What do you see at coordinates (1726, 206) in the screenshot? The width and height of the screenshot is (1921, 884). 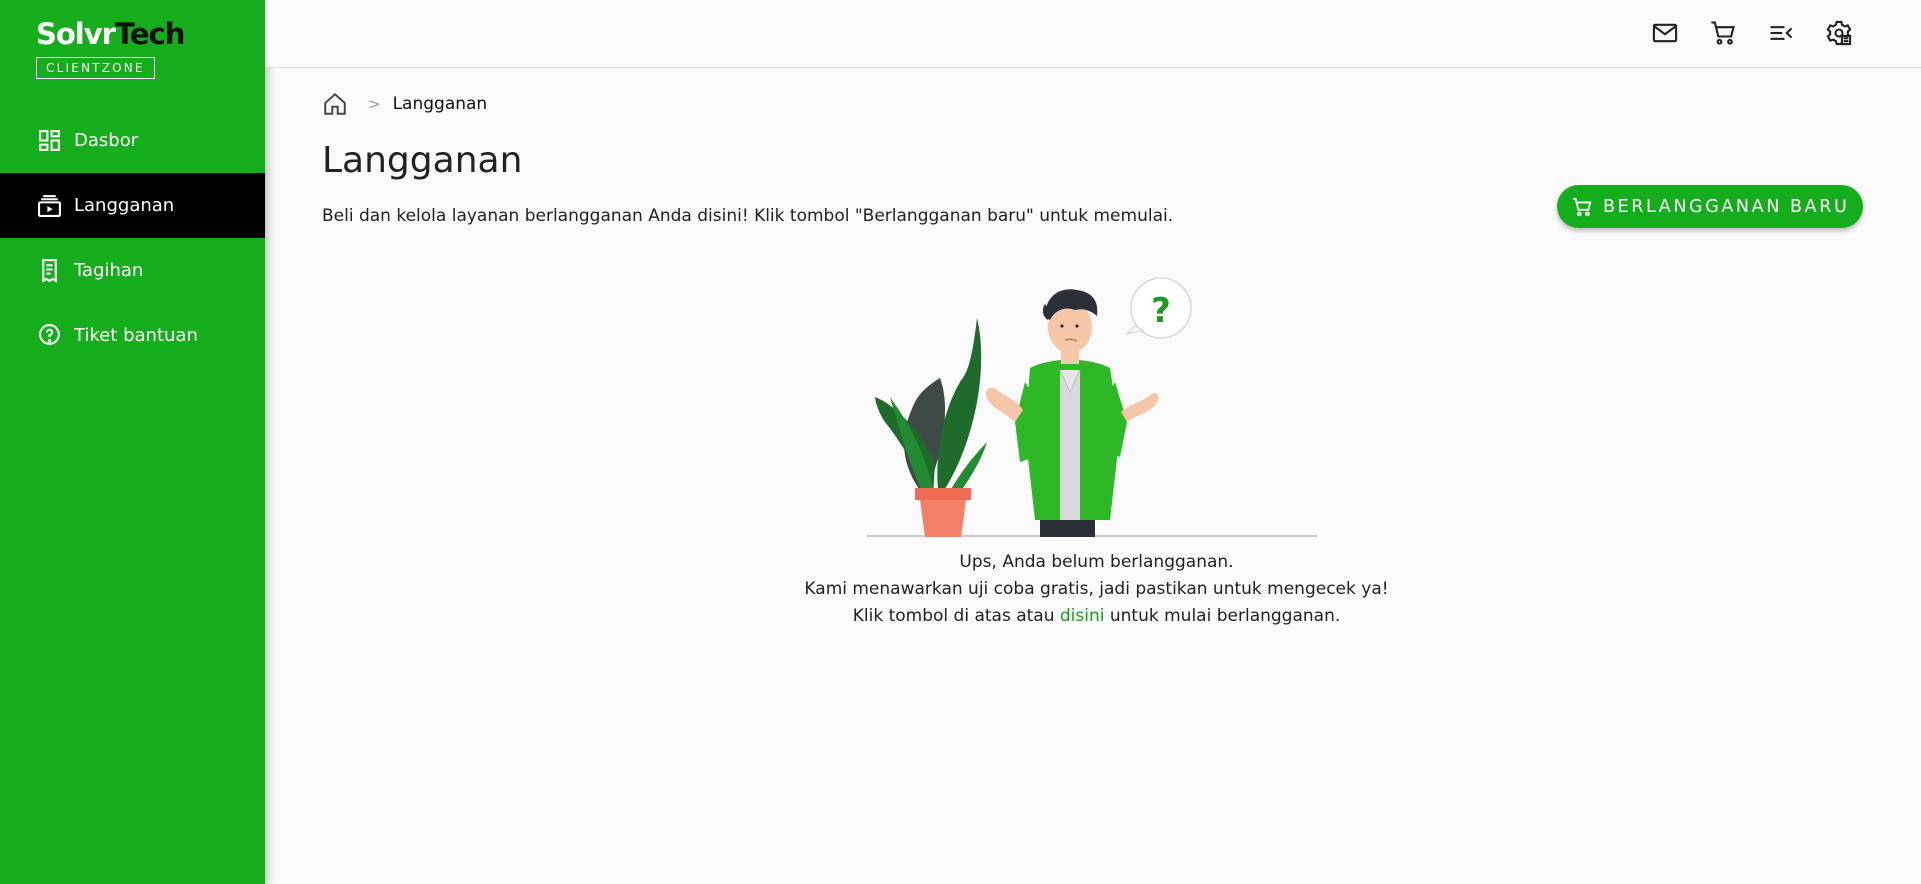 I see `new-subscription-button-label: BERLANGGANAN BARU` at bounding box center [1726, 206].